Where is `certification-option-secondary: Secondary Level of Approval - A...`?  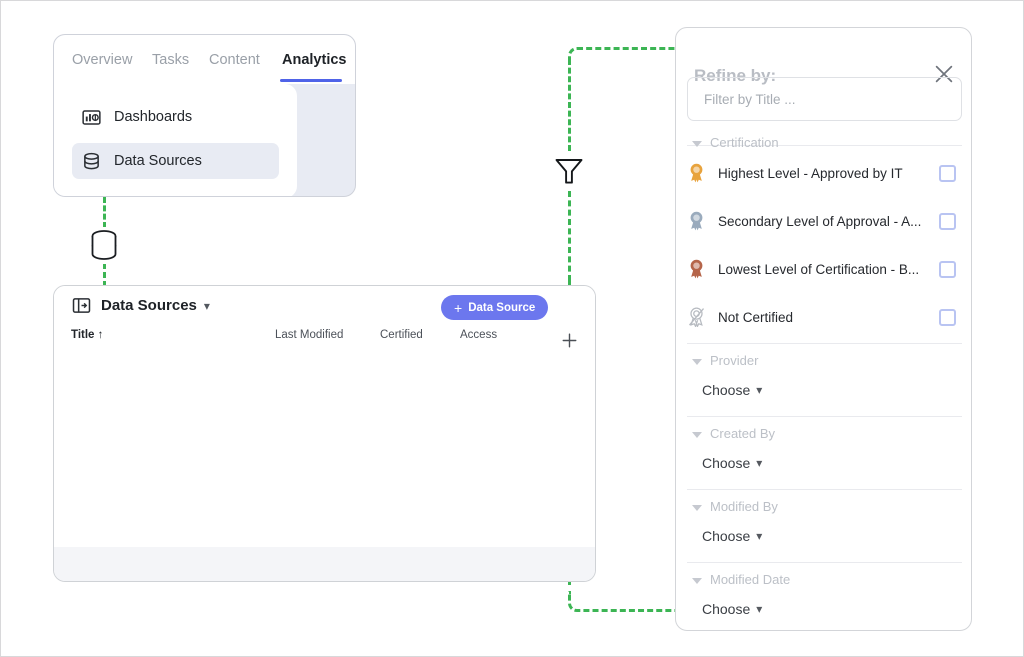
certification-option-secondary: Secondary Level of Approval - A... is located at coordinates (824, 221).